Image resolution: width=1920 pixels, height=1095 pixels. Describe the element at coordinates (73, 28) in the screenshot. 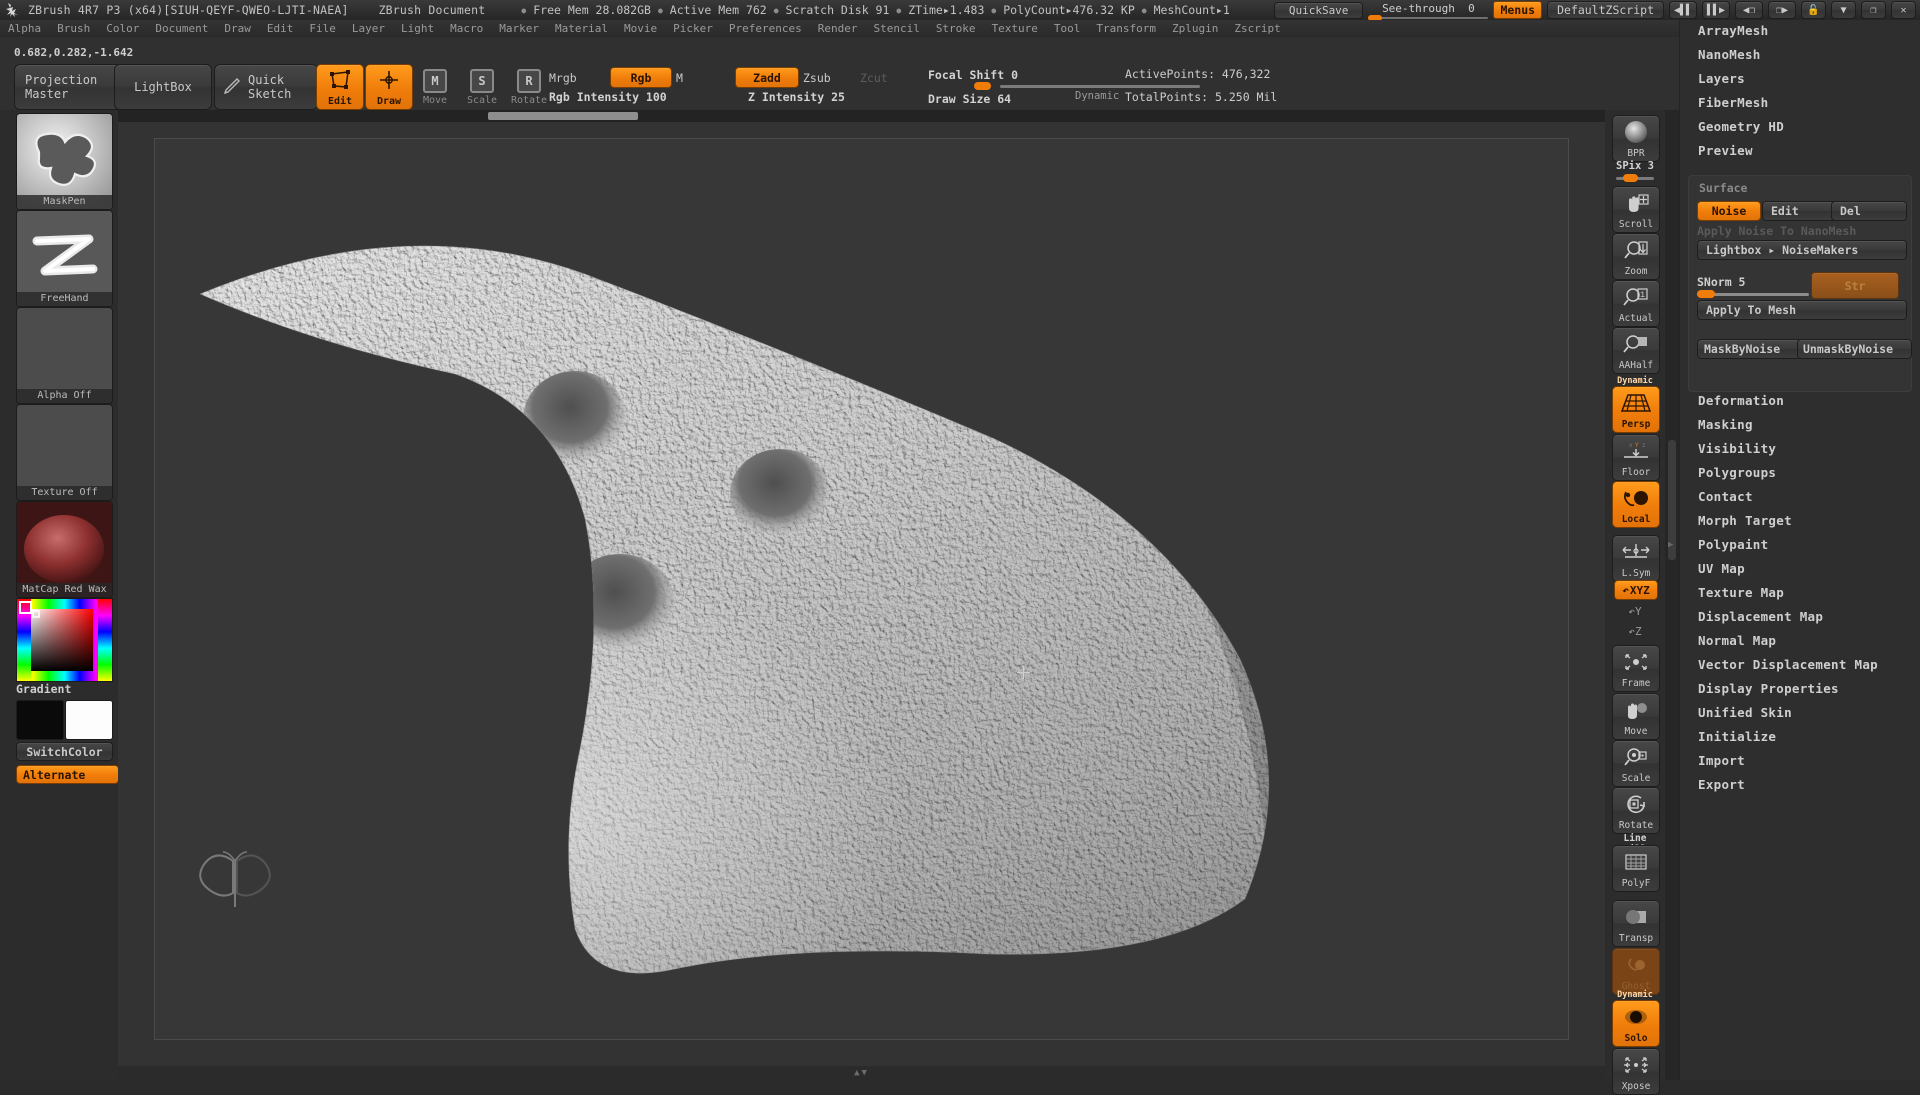

I see `menu-item-brush: Brush` at that location.